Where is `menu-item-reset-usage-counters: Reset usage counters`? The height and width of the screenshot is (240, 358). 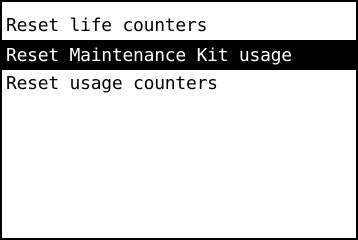
menu-item-reset-usage-counters: Reset usage counters is located at coordinates (179, 84).